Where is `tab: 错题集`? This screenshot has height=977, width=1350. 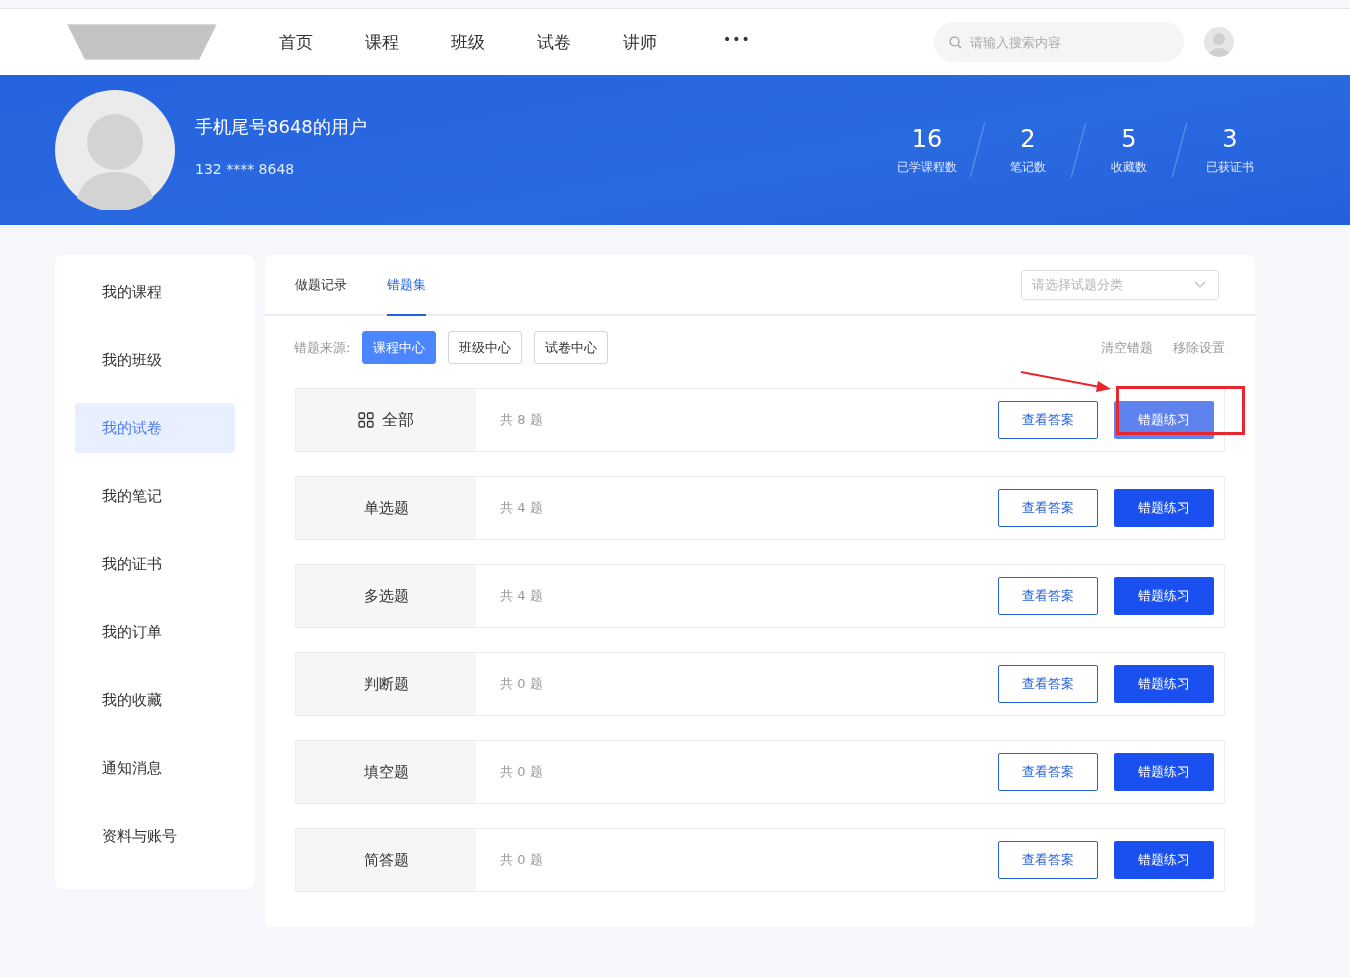
tab: 错题集 is located at coordinates (406, 285).